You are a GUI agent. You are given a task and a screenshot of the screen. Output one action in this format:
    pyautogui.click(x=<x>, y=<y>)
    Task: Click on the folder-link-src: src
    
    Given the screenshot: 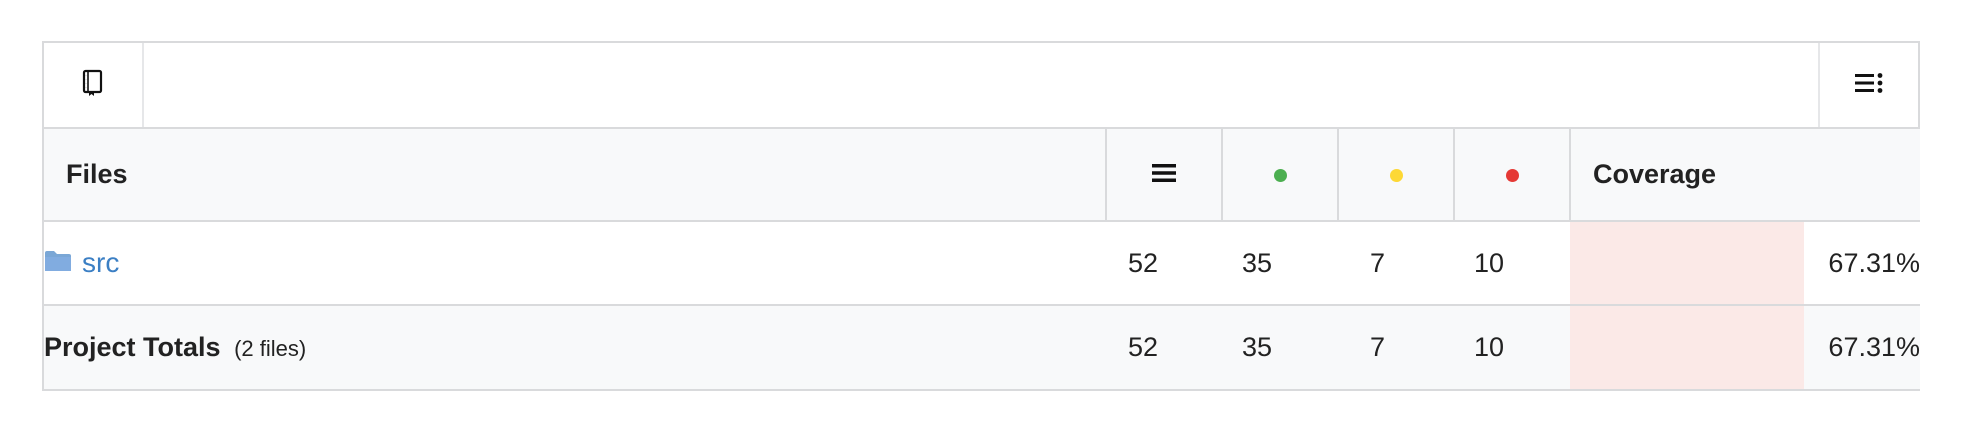 What is the action you would take?
    pyautogui.click(x=81, y=263)
    